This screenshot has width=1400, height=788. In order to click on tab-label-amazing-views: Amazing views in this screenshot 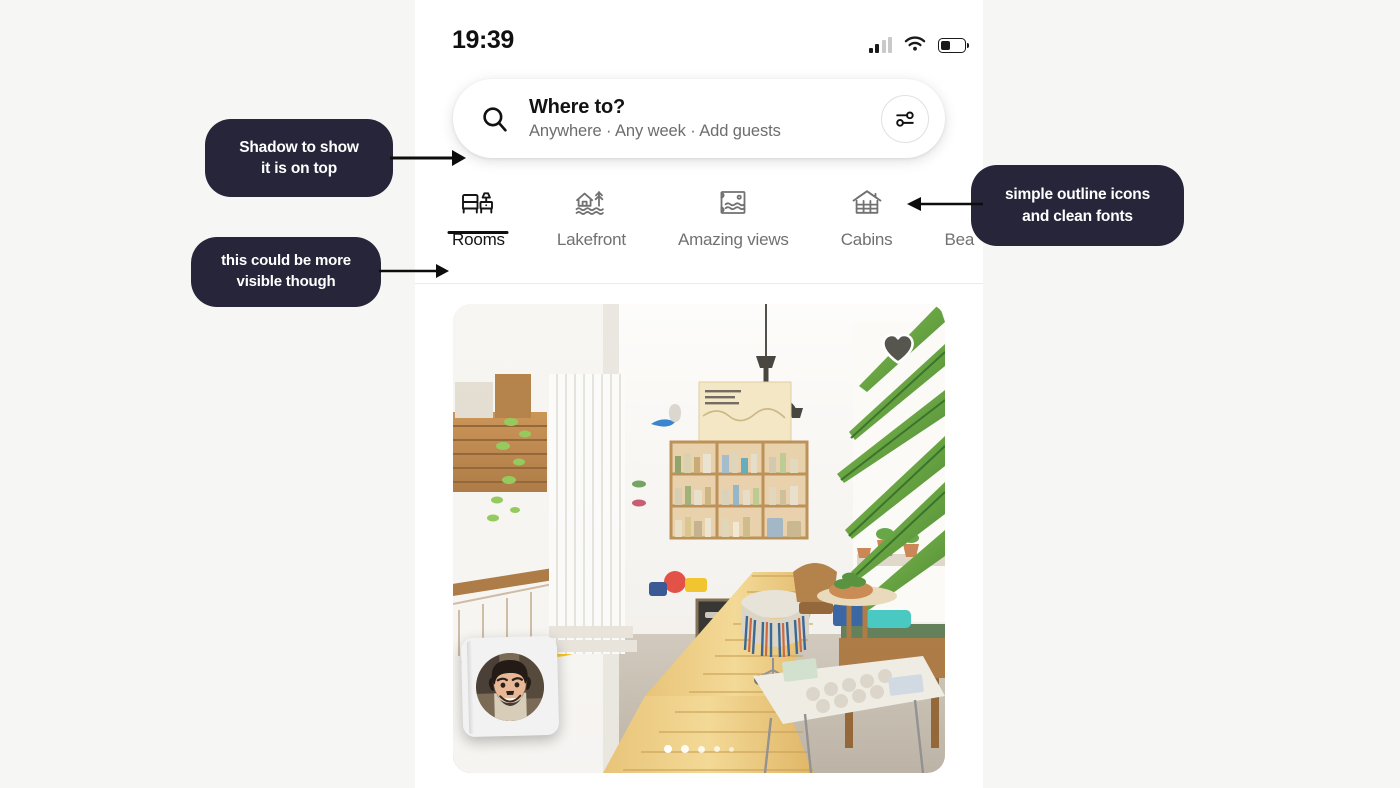, I will do `click(733, 239)`.